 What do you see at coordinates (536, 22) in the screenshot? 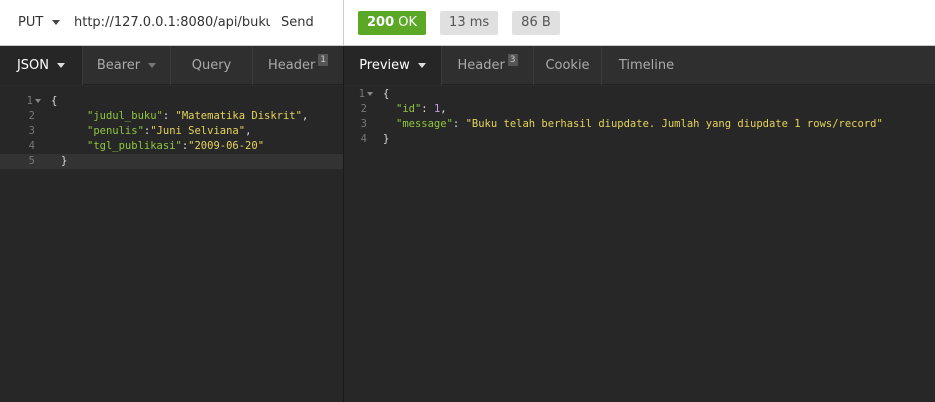
I see `response-size-badge: 86 B` at bounding box center [536, 22].